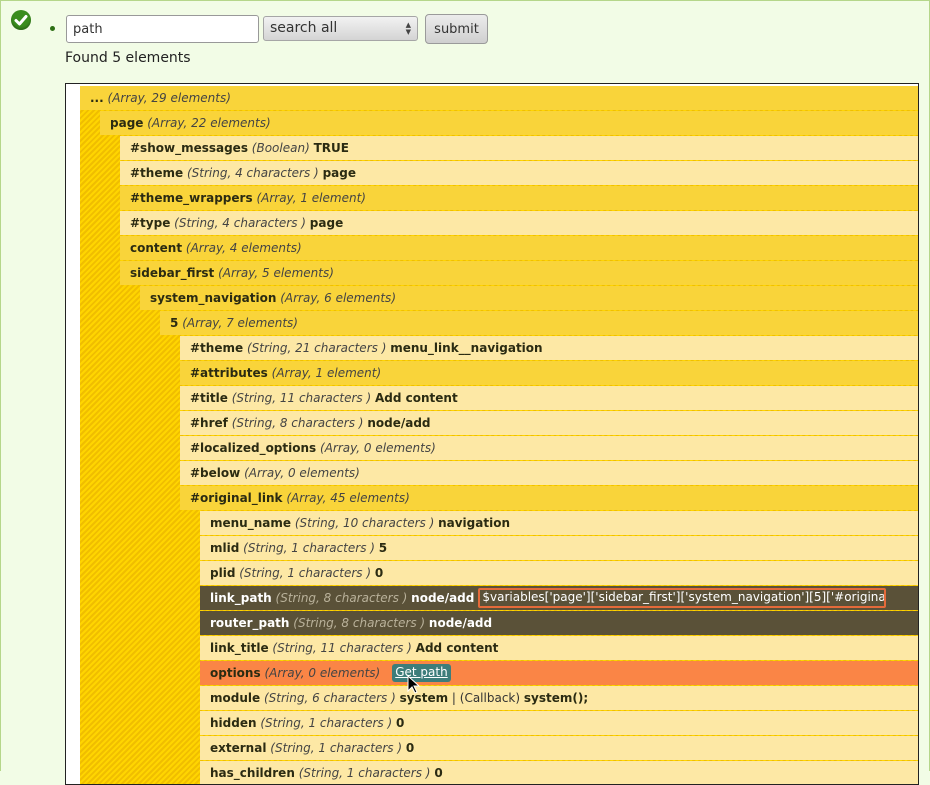 The height and width of the screenshot is (785, 930). What do you see at coordinates (280, 148) in the screenshot?
I see `tree-type: (Boolean)` at bounding box center [280, 148].